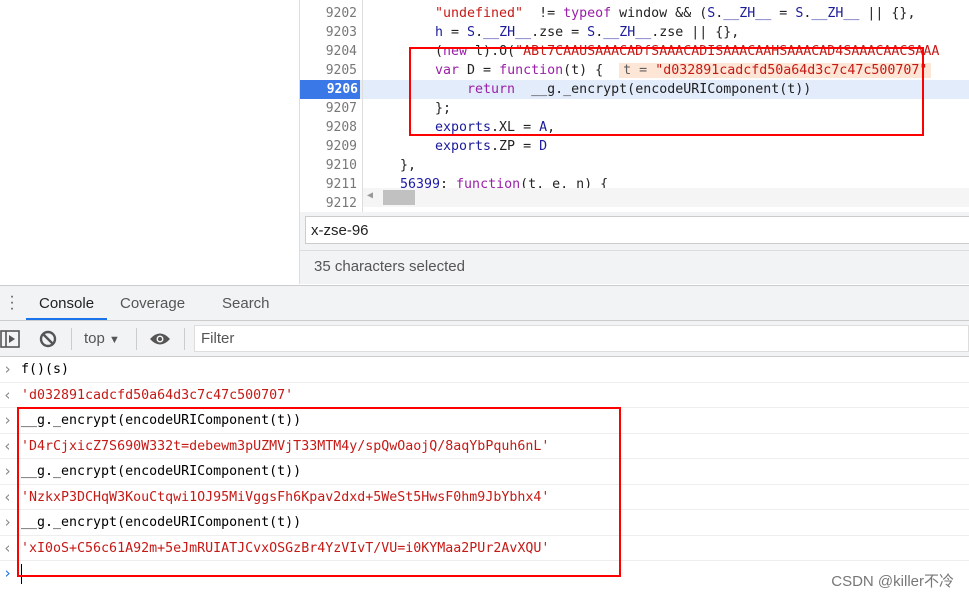  Describe the element at coordinates (587, 13) in the screenshot. I see `code-token: typeof` at that location.